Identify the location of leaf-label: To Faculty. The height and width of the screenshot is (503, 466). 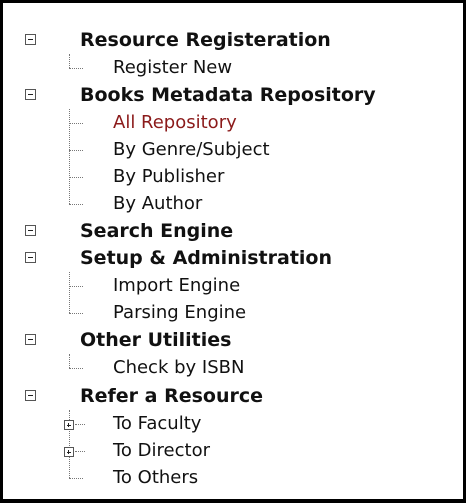
(157, 424).